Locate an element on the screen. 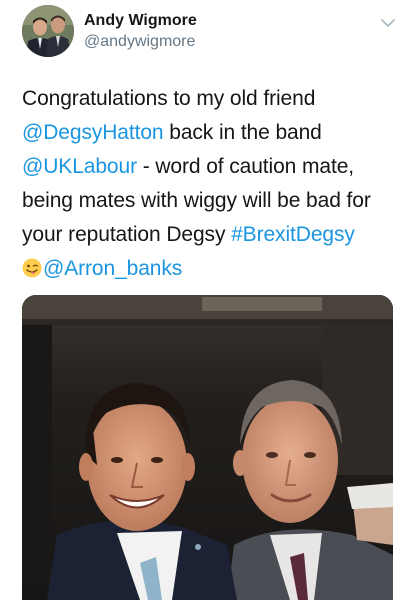 This screenshot has height=600, width=411. chevron-down-icon is located at coordinates (388, 22).